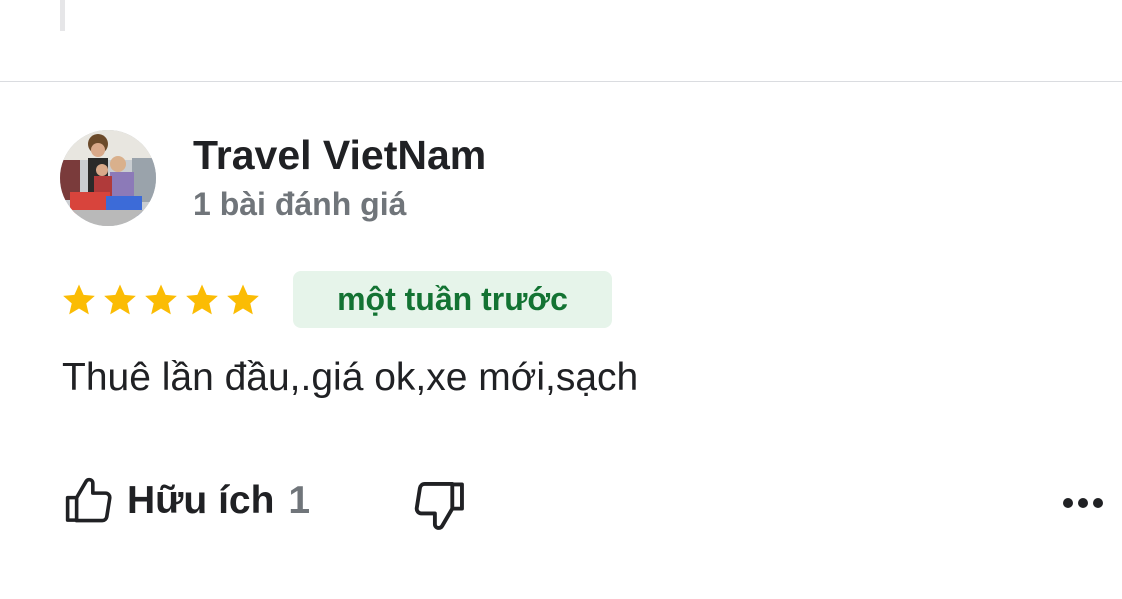  I want to click on review-time-badge: một tuần trước, so click(452, 299).